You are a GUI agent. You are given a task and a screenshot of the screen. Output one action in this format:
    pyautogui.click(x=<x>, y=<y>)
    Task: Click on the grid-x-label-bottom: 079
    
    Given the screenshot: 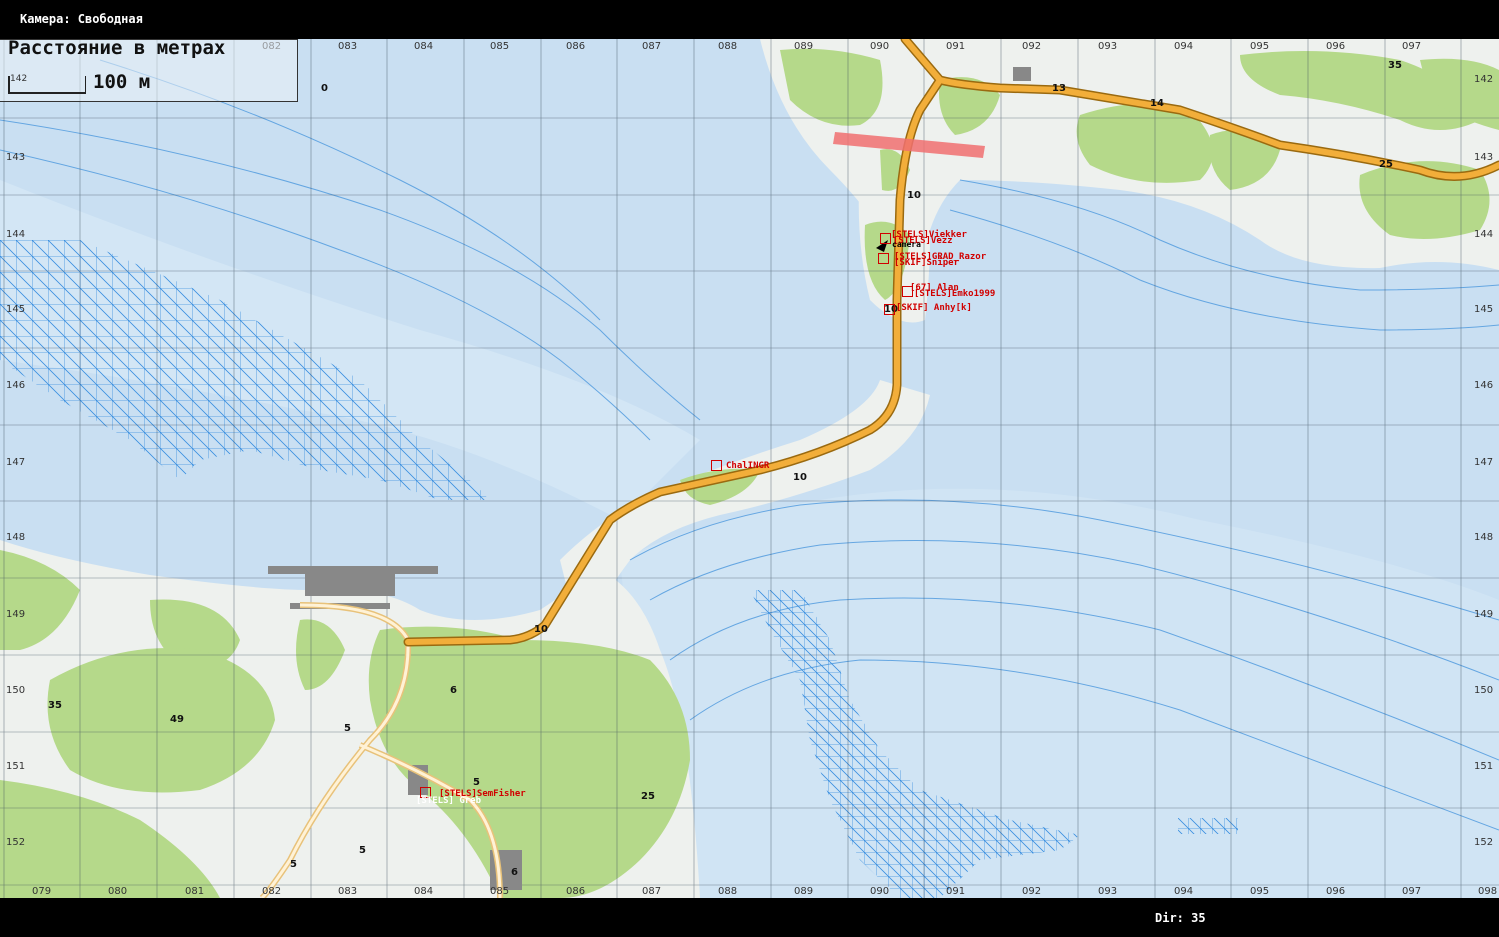 What is the action you would take?
    pyautogui.click(x=42, y=891)
    